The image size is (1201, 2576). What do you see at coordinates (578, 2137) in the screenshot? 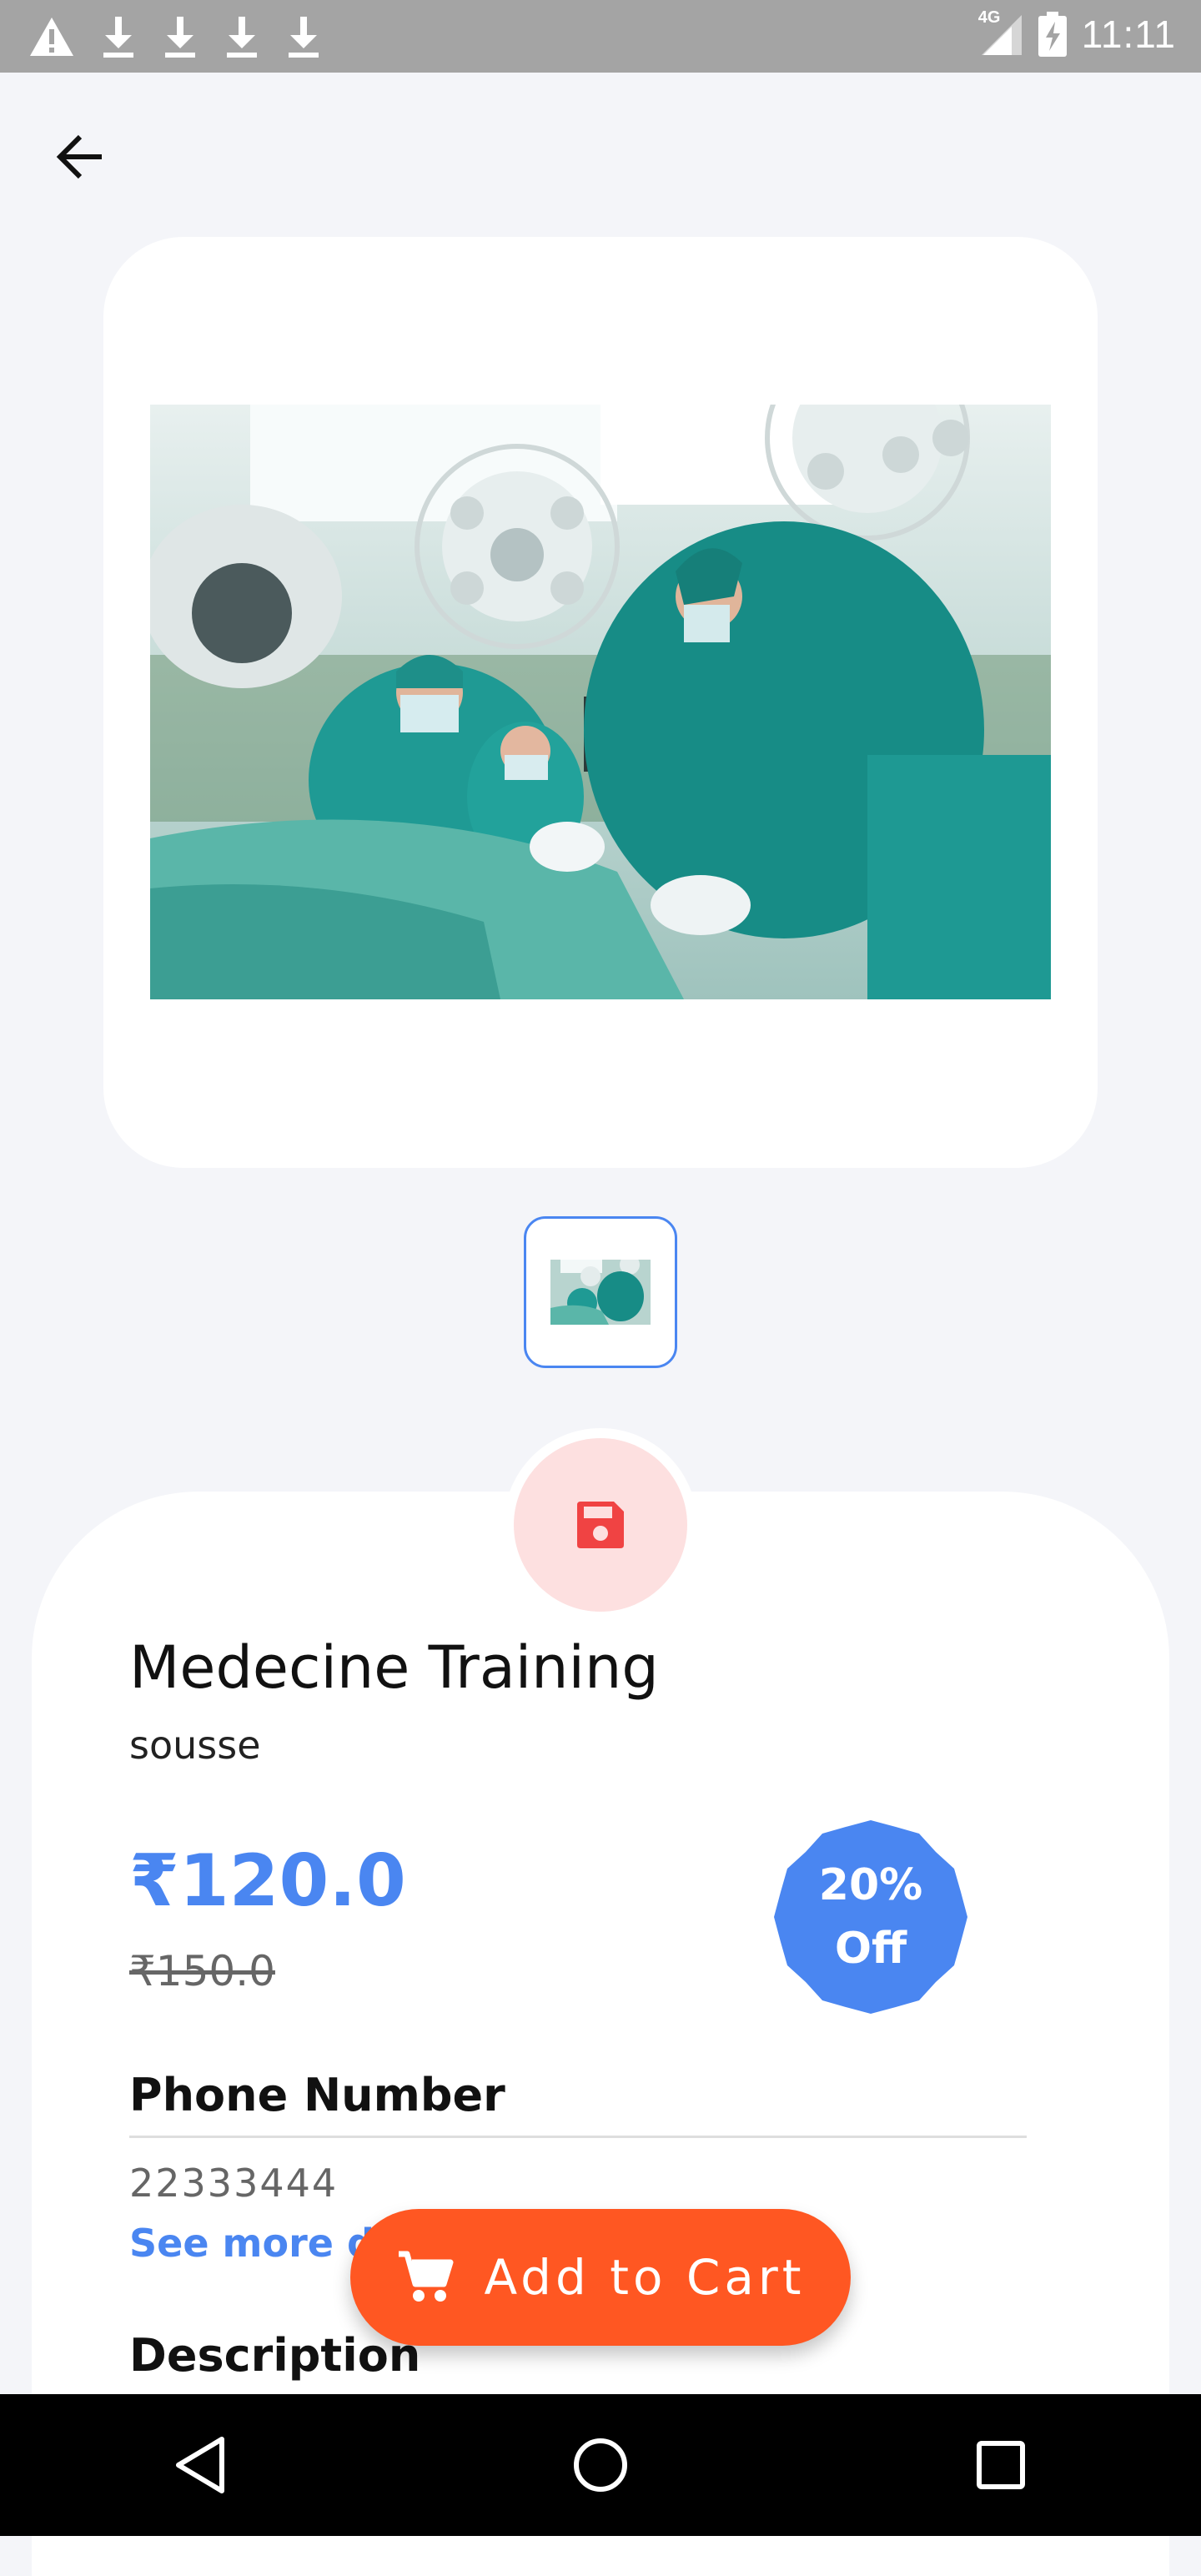
I see `divider` at bounding box center [578, 2137].